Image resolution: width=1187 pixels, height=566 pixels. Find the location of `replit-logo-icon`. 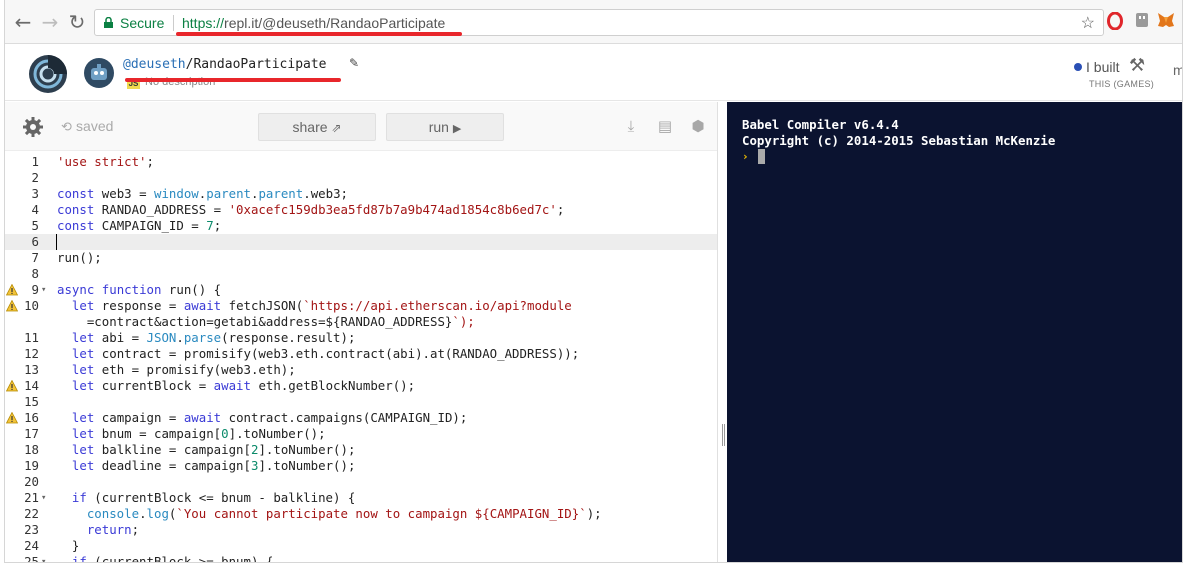

replit-logo-icon is located at coordinates (48, 74).